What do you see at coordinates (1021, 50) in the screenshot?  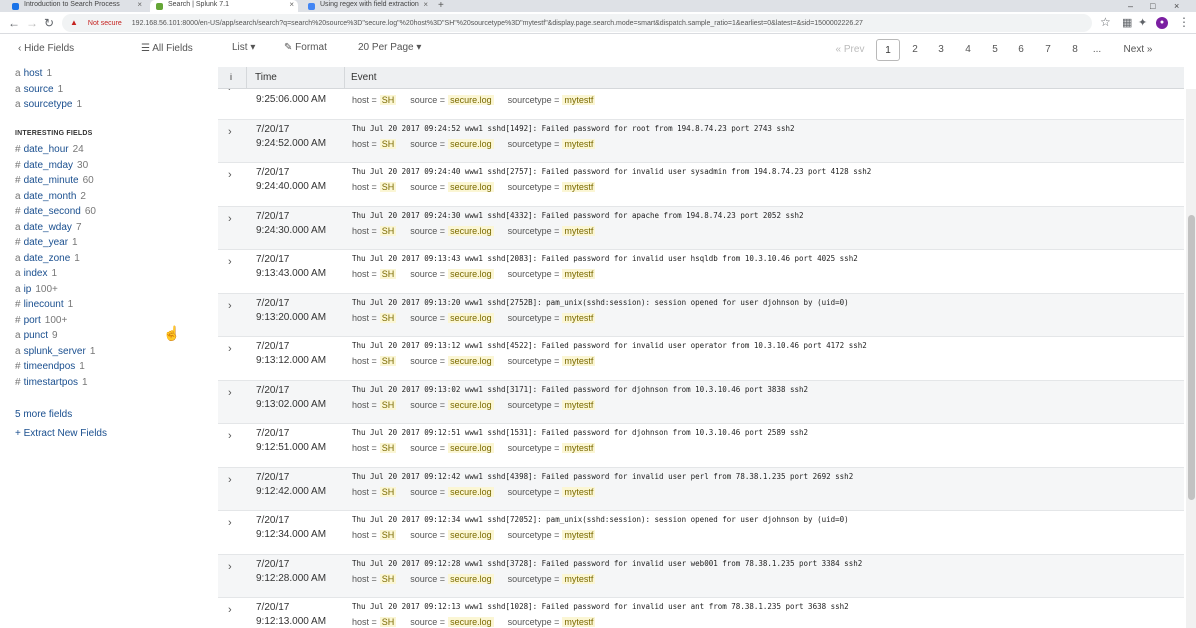 I see `page-6-button: 6` at bounding box center [1021, 50].